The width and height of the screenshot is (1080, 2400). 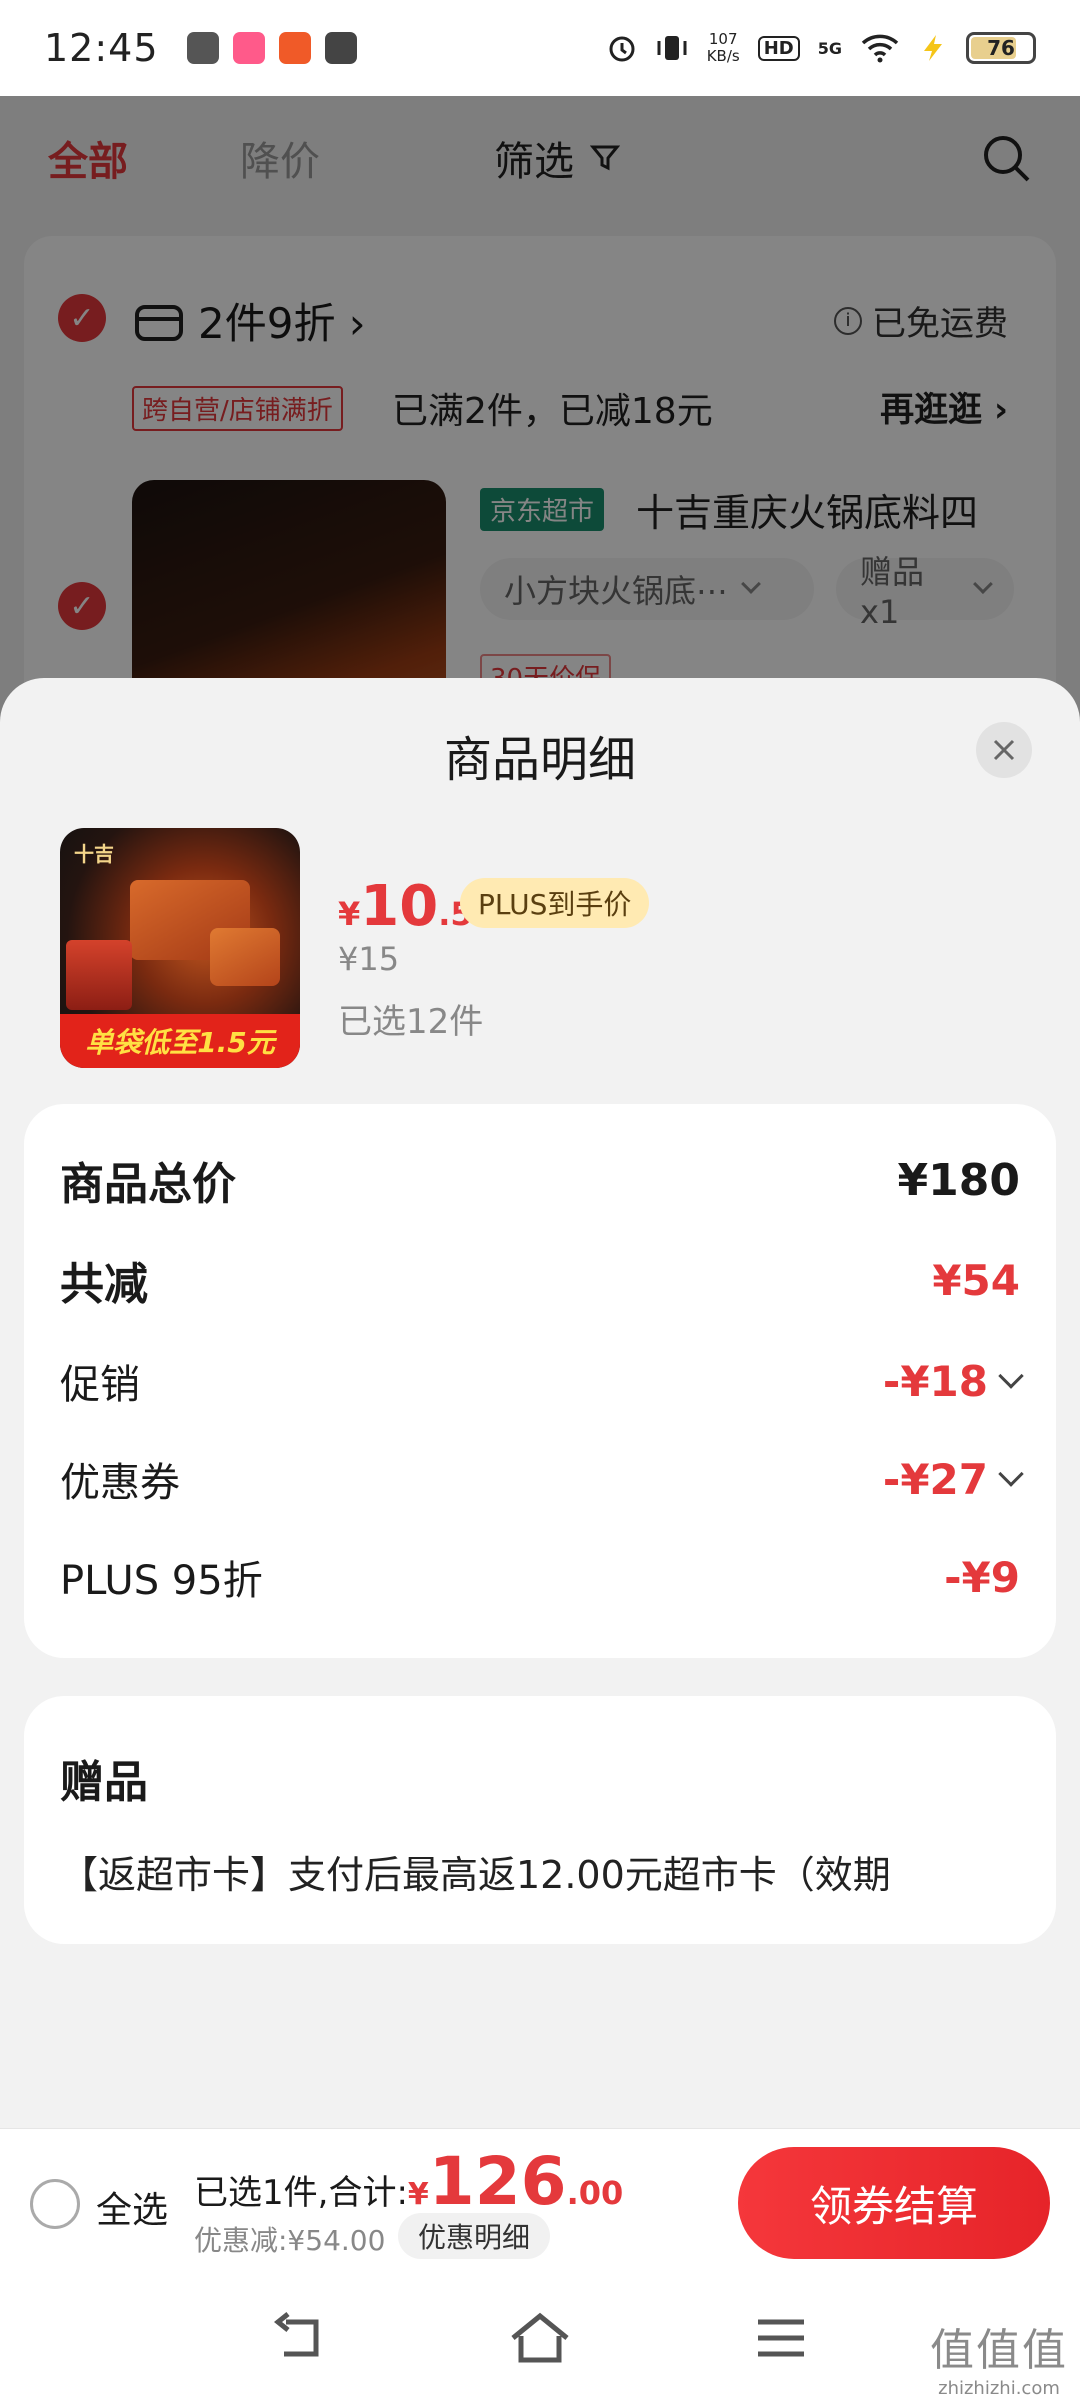 I want to click on total-value: ¥180, so click(x=958, y=1180).